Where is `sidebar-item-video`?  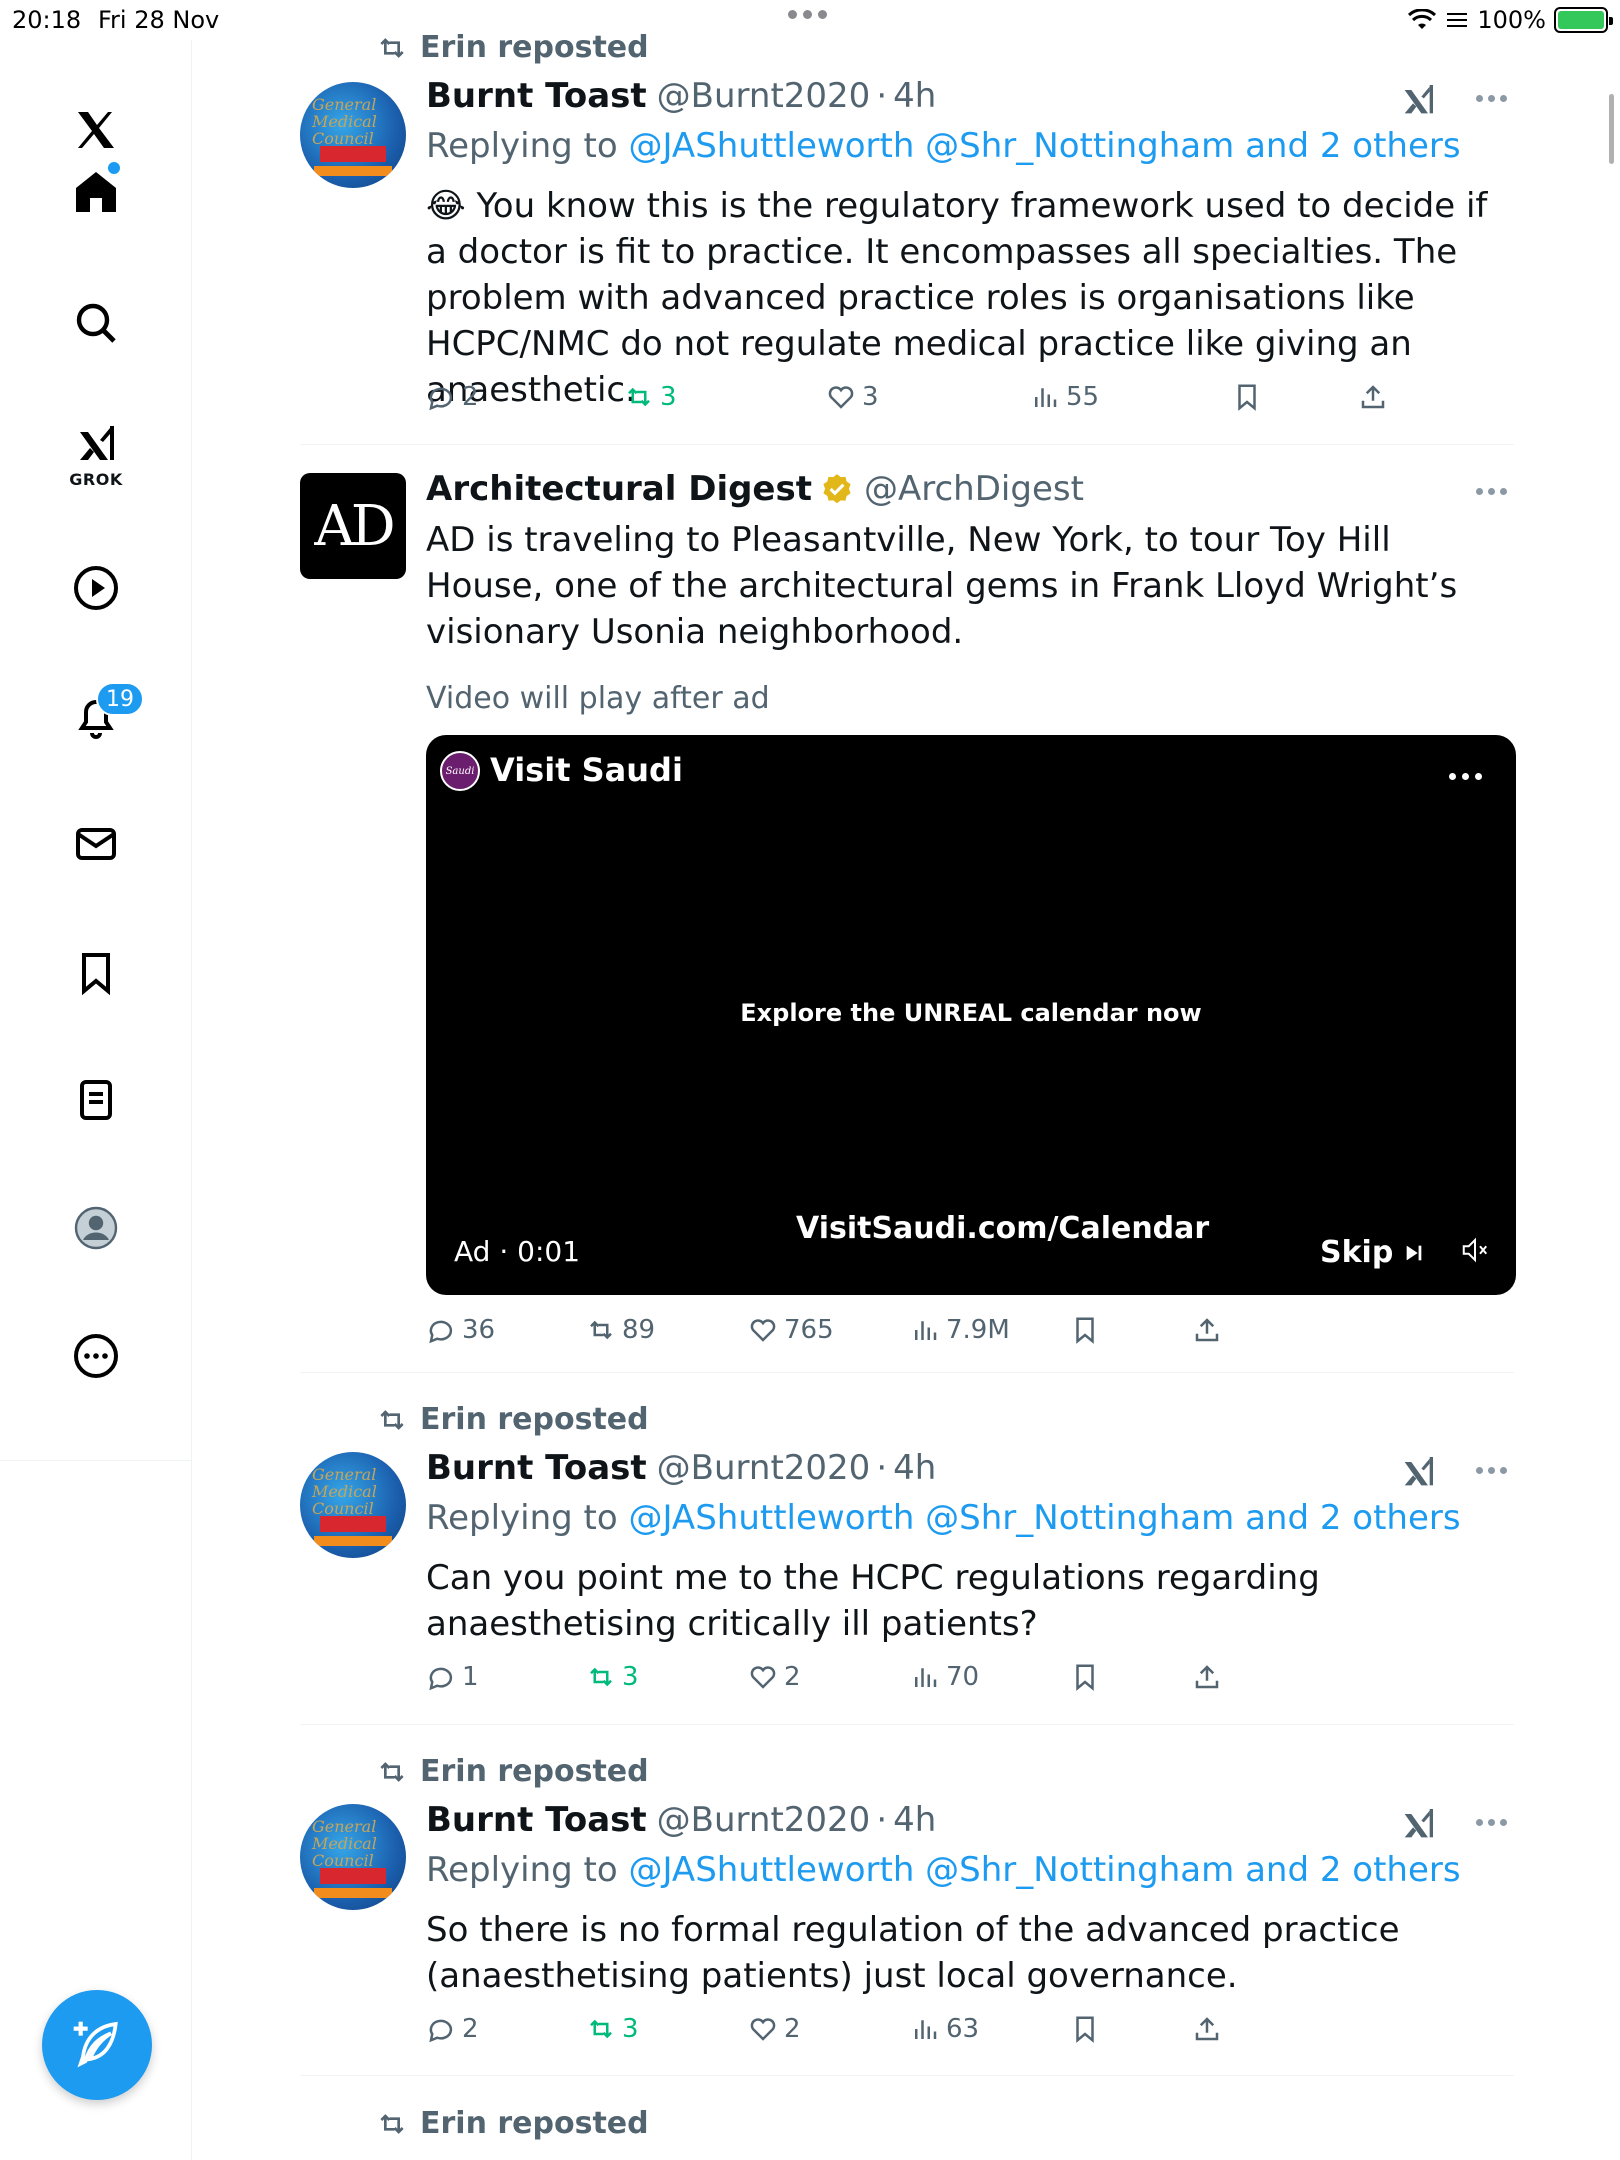 sidebar-item-video is located at coordinates (96, 588).